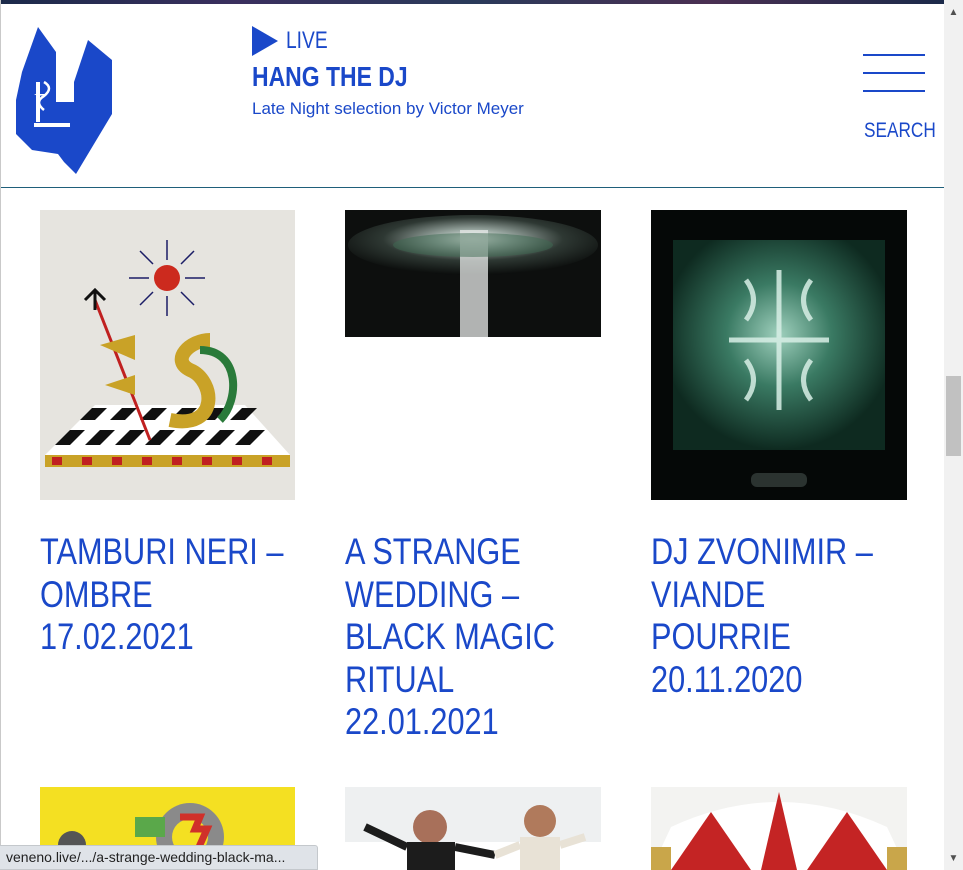  I want to click on live-row: LIVE, so click(295, 41).